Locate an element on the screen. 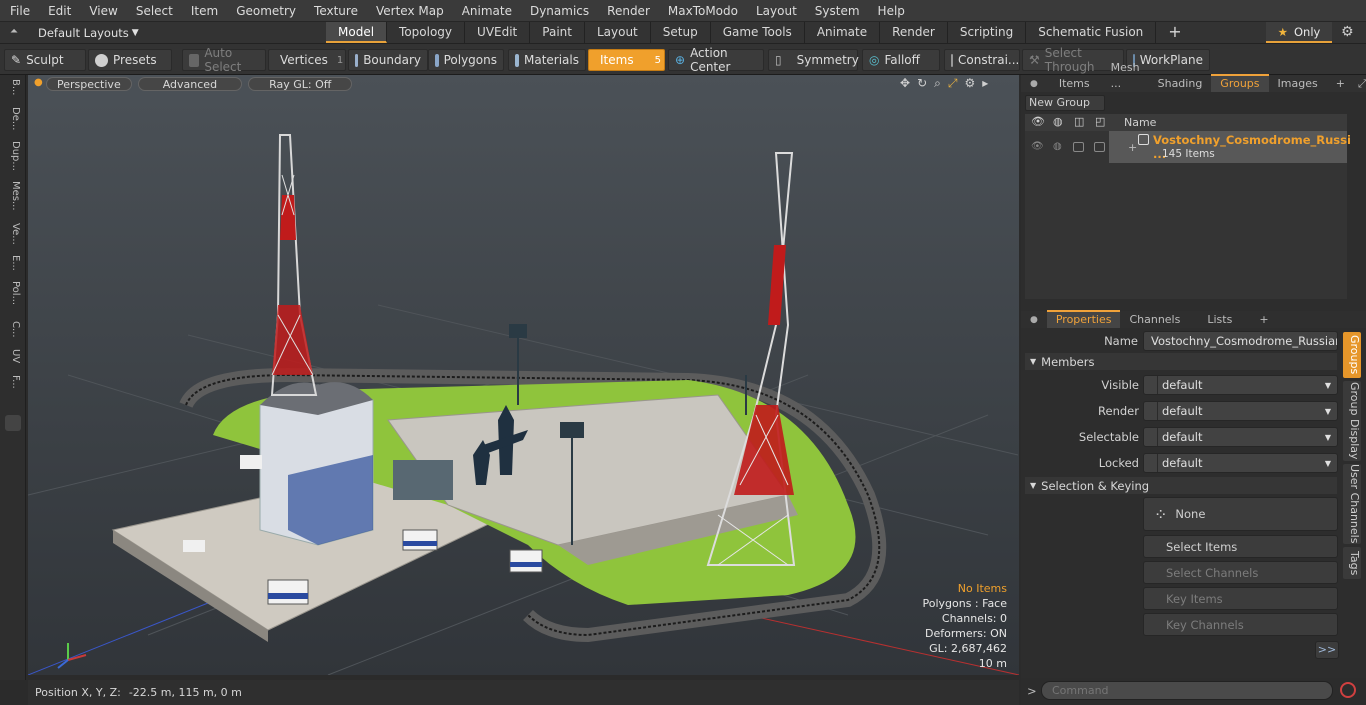  visible-dropdown: default ▼ is located at coordinates (1240, 385).